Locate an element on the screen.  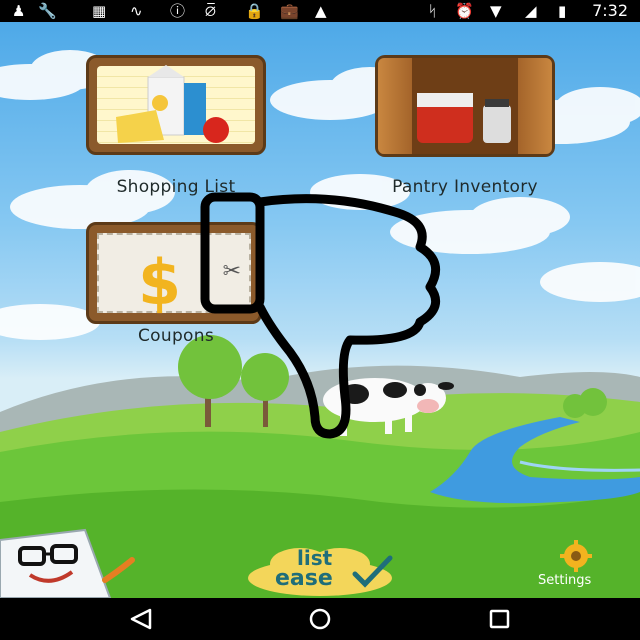
cell-signal-icon: ◢ is located at coordinates (531, 11).